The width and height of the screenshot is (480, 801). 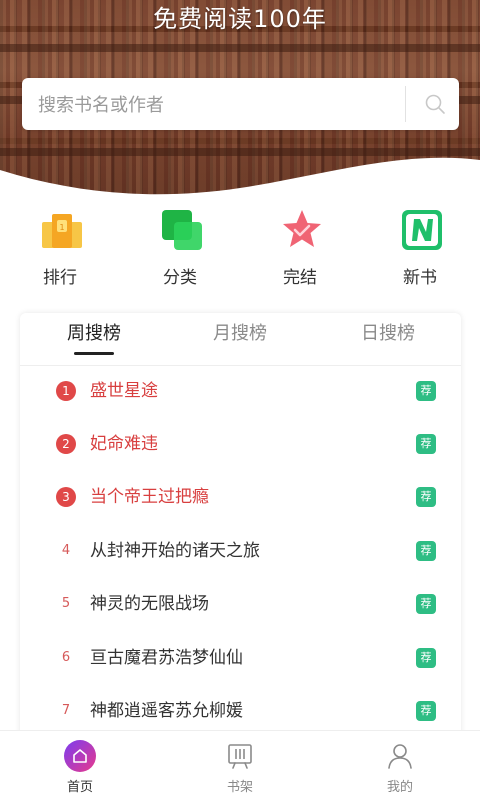 I want to click on ranking-item: 2 妃命难违 荐, so click(x=240, y=444).